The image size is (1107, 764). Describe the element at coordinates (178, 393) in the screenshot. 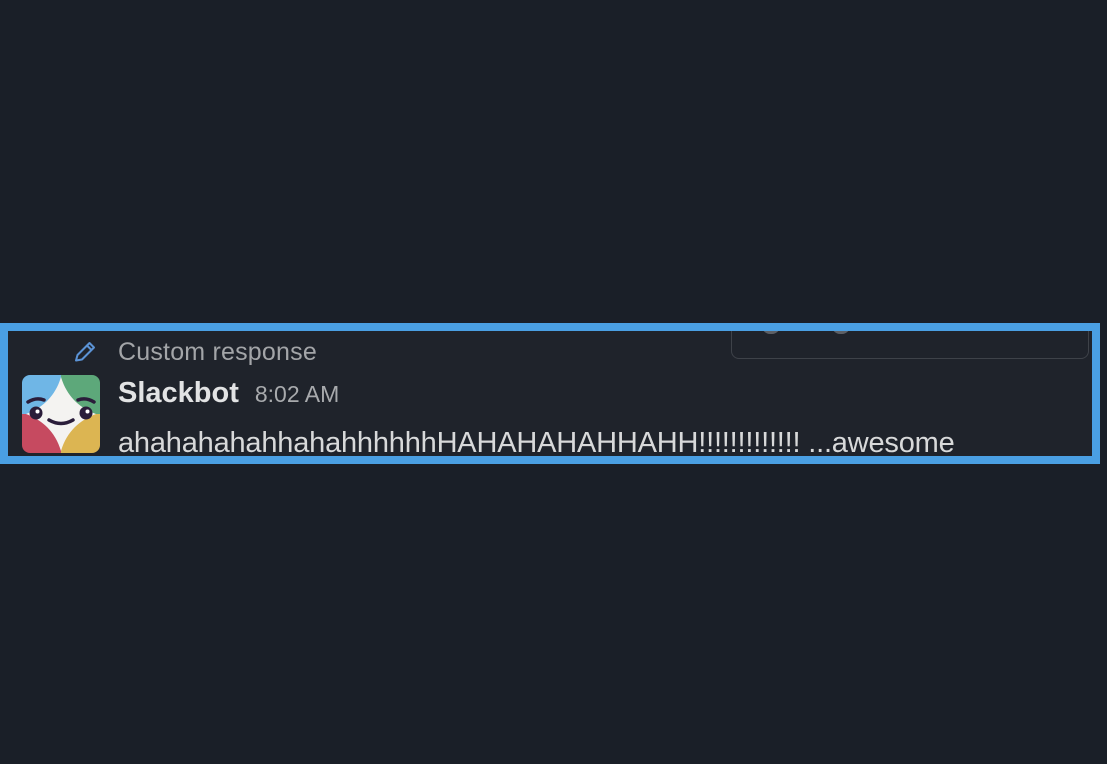

I see `sender-name: Slackbot` at that location.